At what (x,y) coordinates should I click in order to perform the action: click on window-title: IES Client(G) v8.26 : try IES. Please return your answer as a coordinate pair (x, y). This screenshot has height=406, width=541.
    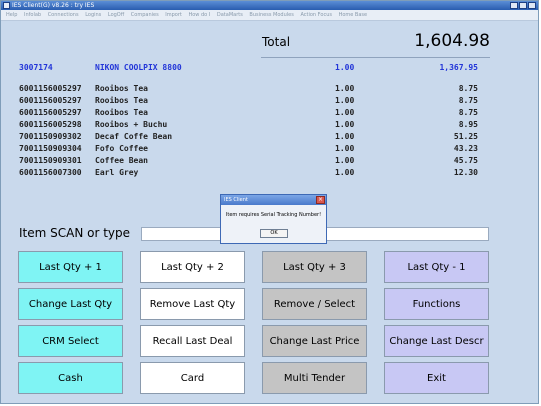
    Looking at the image, I should click on (53, 5).